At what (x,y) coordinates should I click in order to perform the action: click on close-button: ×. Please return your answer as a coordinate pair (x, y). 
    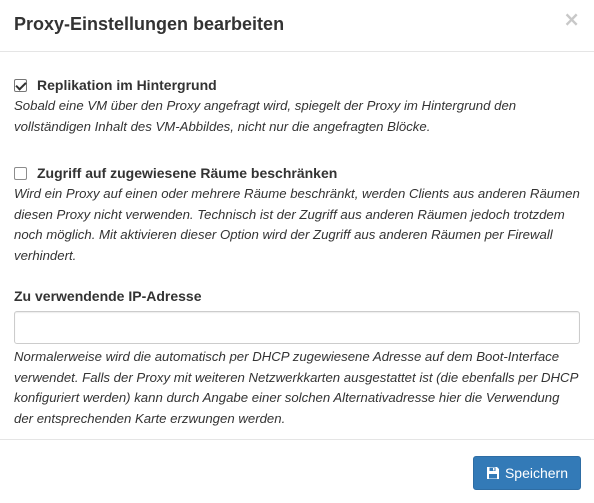
    Looking at the image, I should click on (571, 19).